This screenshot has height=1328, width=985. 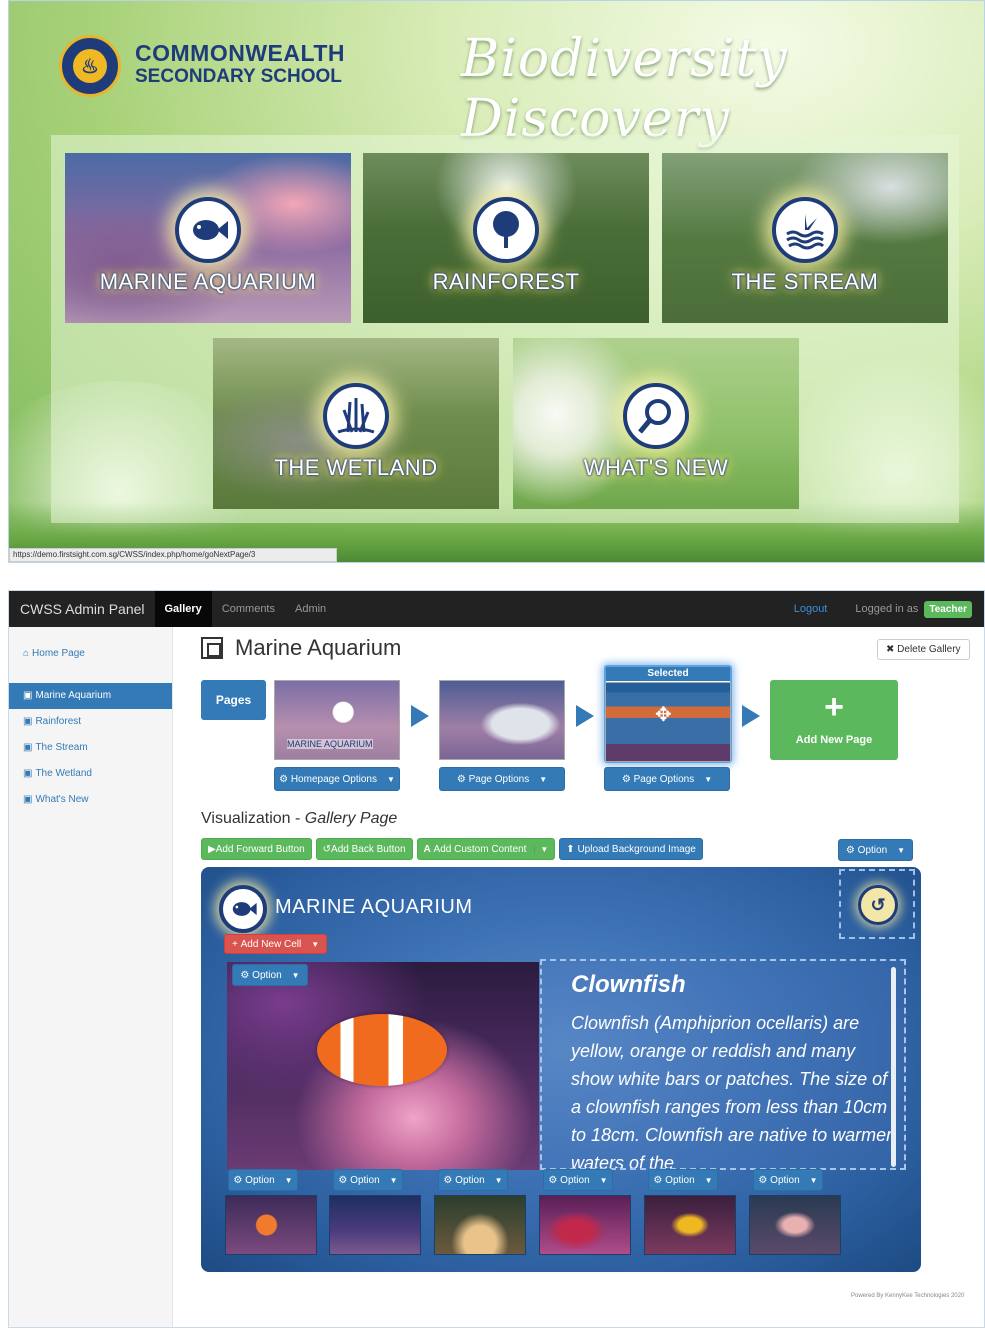 I want to click on tile-label: WHAT'S NEW, so click(x=656, y=467).